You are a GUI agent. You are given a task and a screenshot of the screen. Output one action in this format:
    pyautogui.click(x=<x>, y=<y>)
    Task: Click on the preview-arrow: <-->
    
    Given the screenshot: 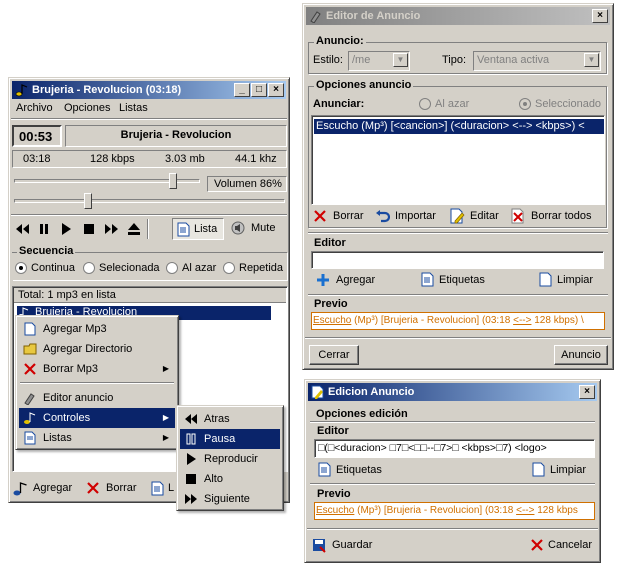 What is the action you would take?
    pyautogui.click(x=525, y=510)
    